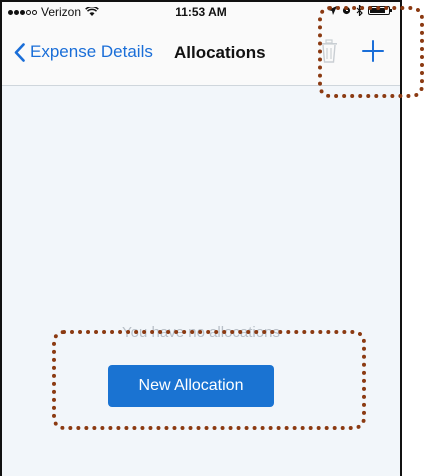 This screenshot has height=476, width=427. What do you see at coordinates (91, 51) in the screenshot?
I see `back-button-label: Expense Details` at bounding box center [91, 51].